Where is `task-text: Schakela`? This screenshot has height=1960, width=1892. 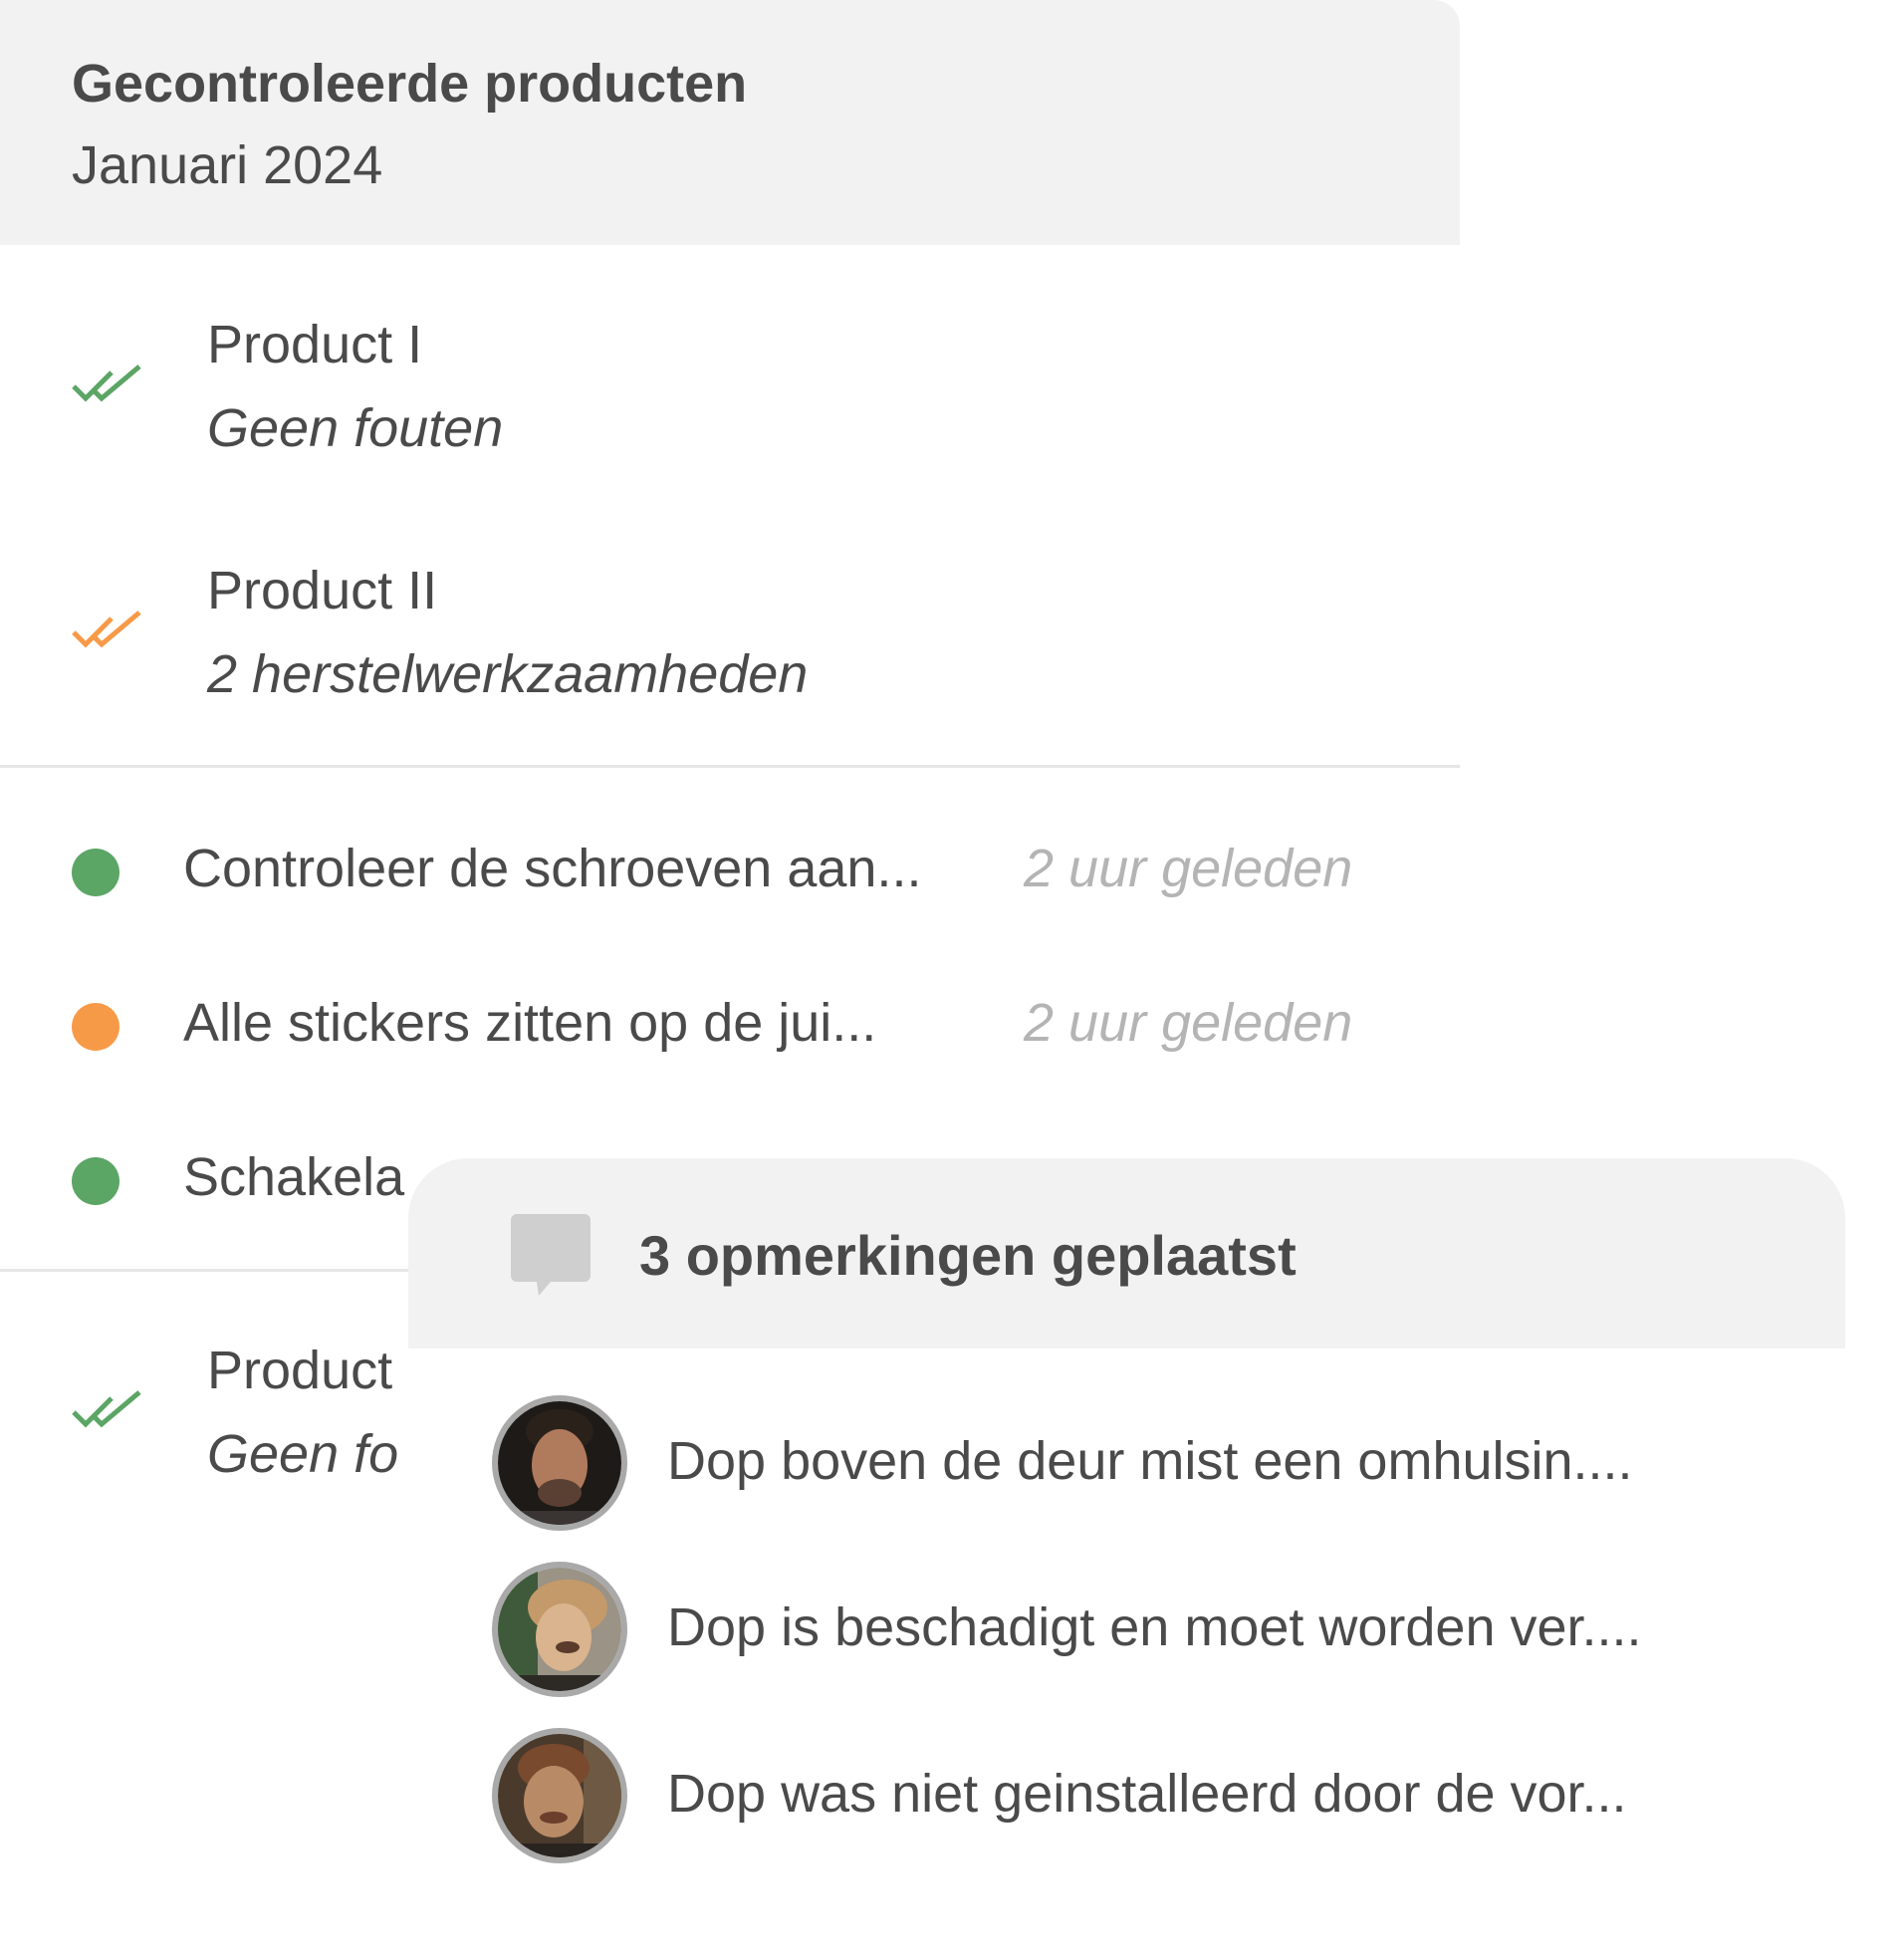 task-text: Schakela is located at coordinates (294, 1177).